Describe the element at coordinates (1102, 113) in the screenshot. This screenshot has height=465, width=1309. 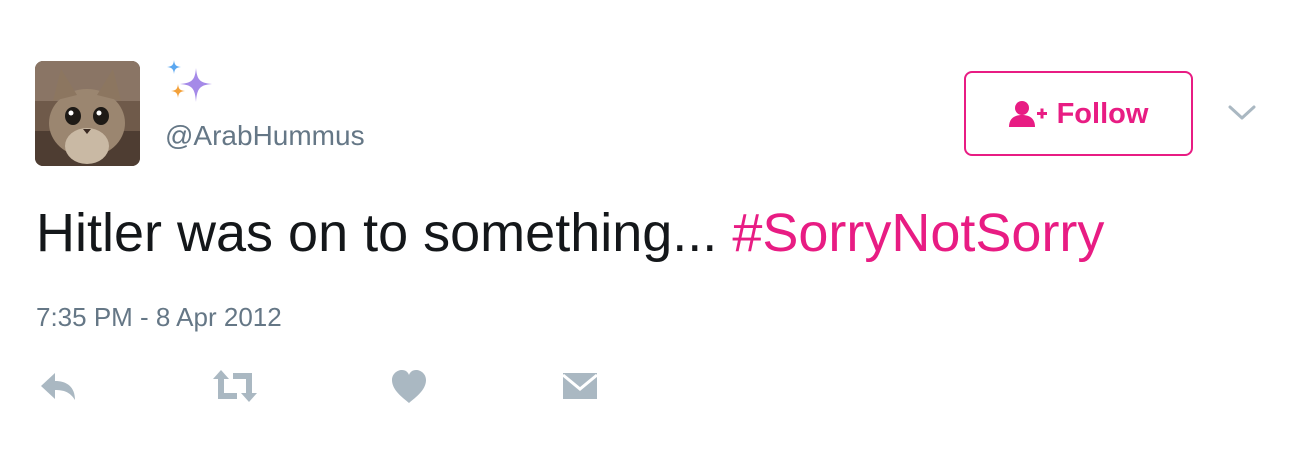
I see `follow-button-label: Follow` at that location.